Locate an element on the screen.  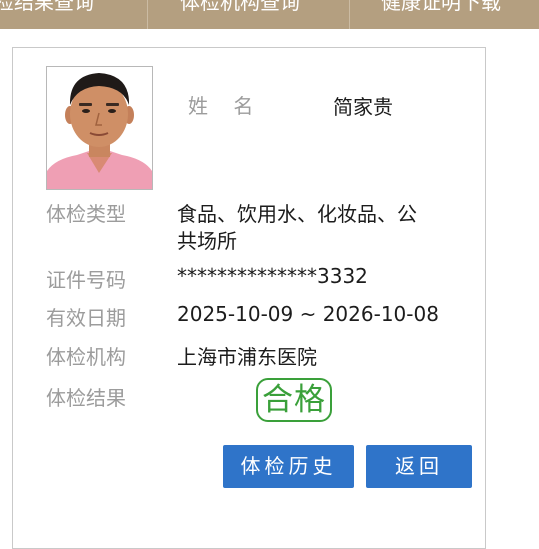
exam-institution-value: 上海市浦东医院 is located at coordinates (247, 357).